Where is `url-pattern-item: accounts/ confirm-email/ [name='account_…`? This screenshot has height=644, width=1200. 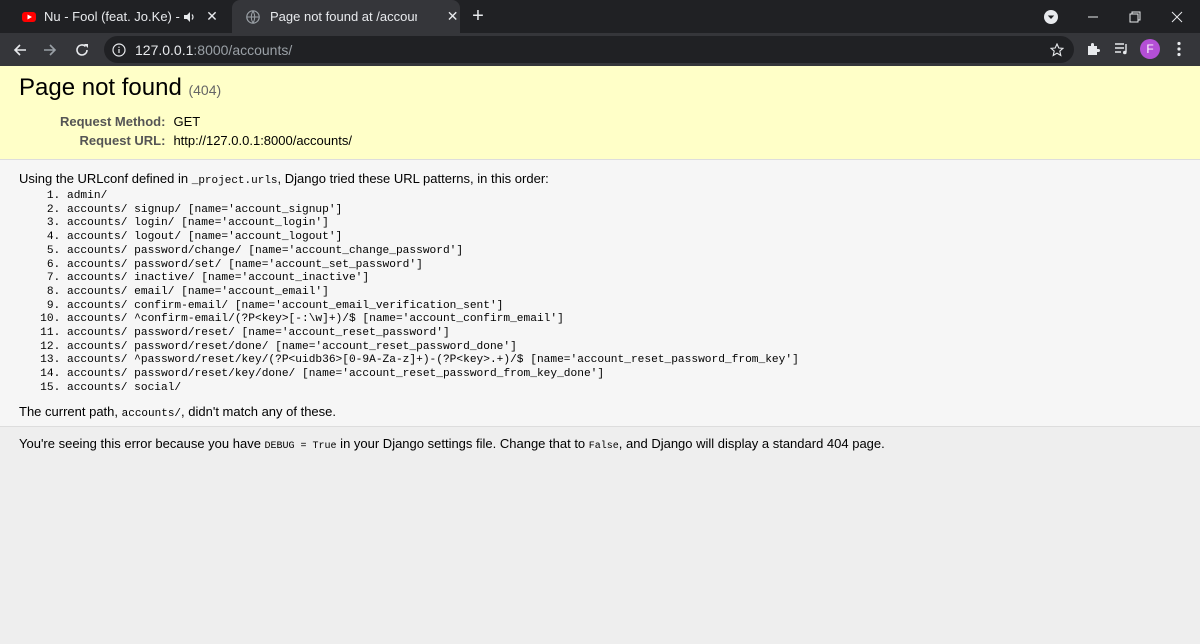 url-pattern-item: accounts/ confirm-email/ [name='account_… is located at coordinates (433, 307).